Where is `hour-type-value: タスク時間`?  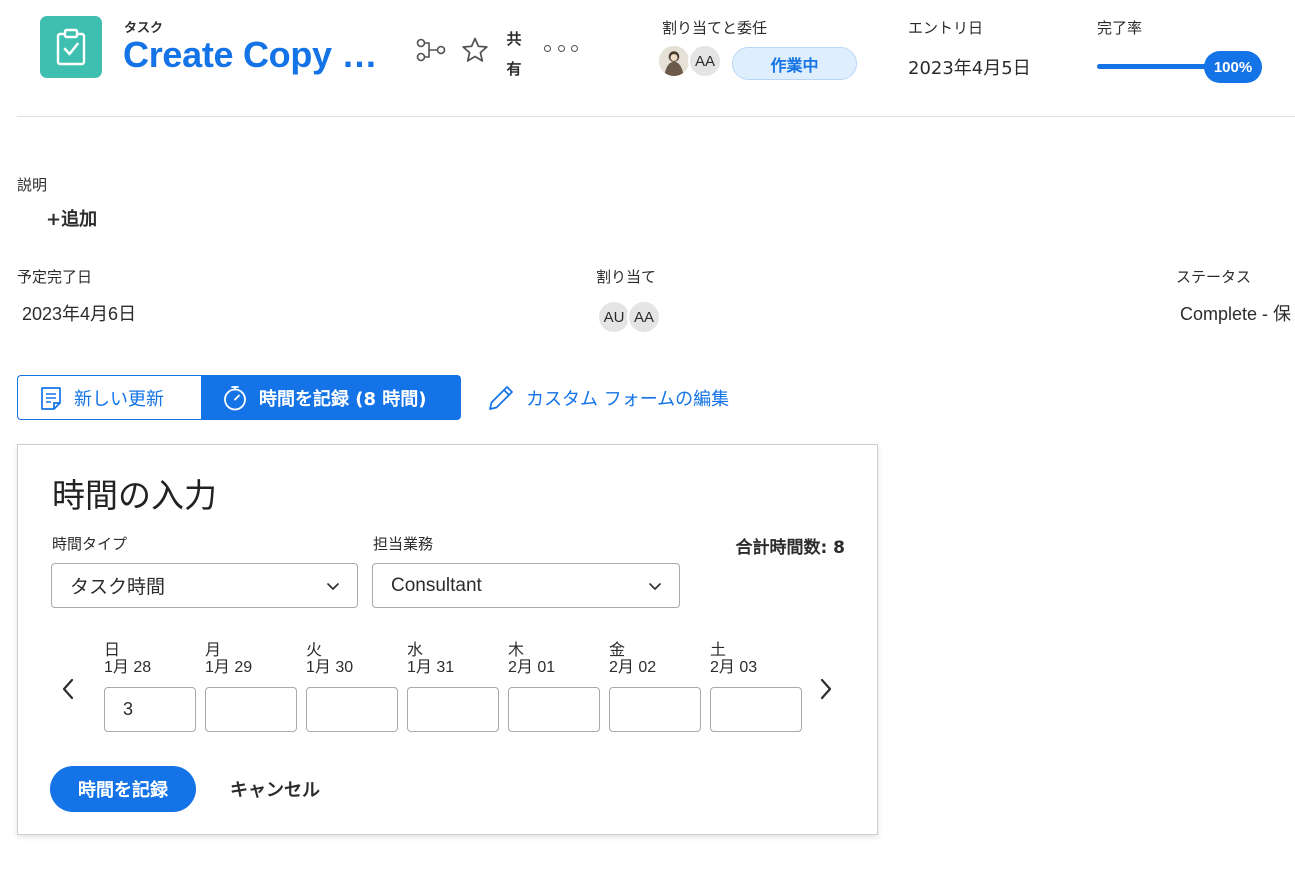 hour-type-value: タスク時間 is located at coordinates (118, 587).